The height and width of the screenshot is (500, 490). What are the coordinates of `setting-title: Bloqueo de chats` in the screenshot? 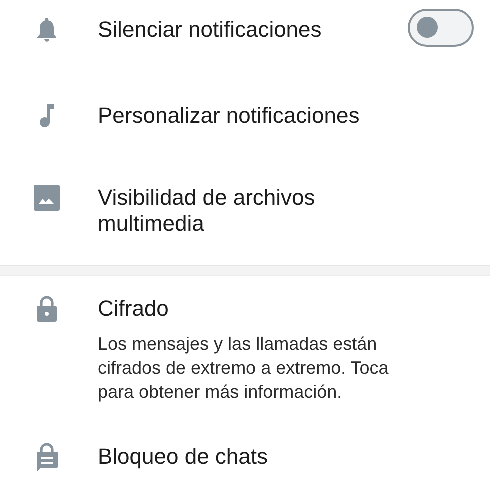 It's located at (253, 457).